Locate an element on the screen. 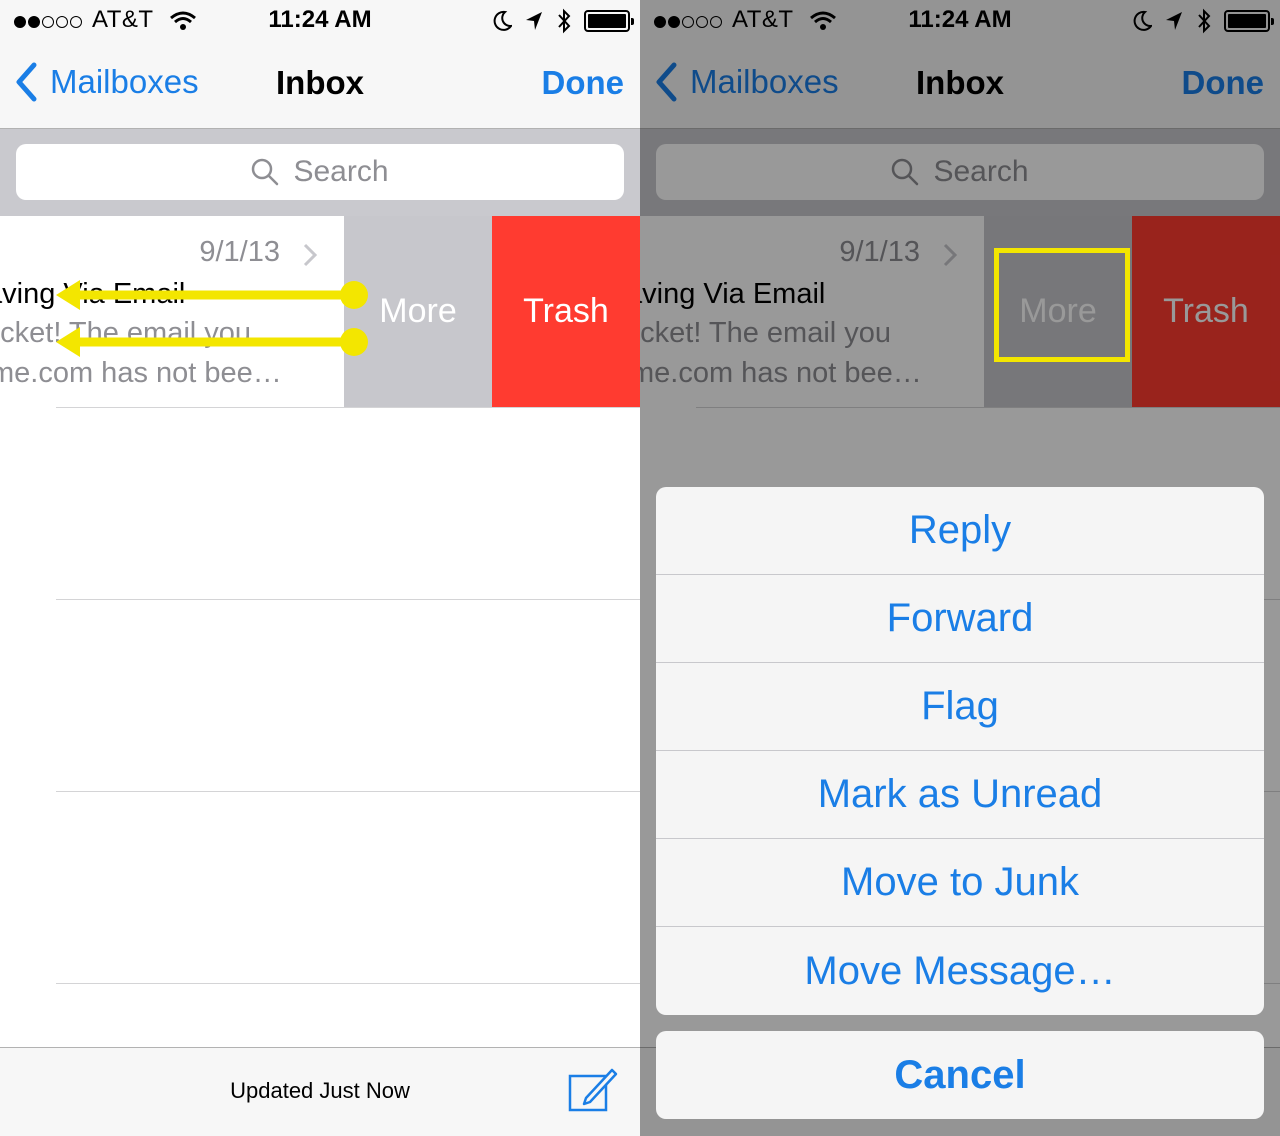 This screenshot has width=1280, height=1136. moon-icon is located at coordinates (502, 20).